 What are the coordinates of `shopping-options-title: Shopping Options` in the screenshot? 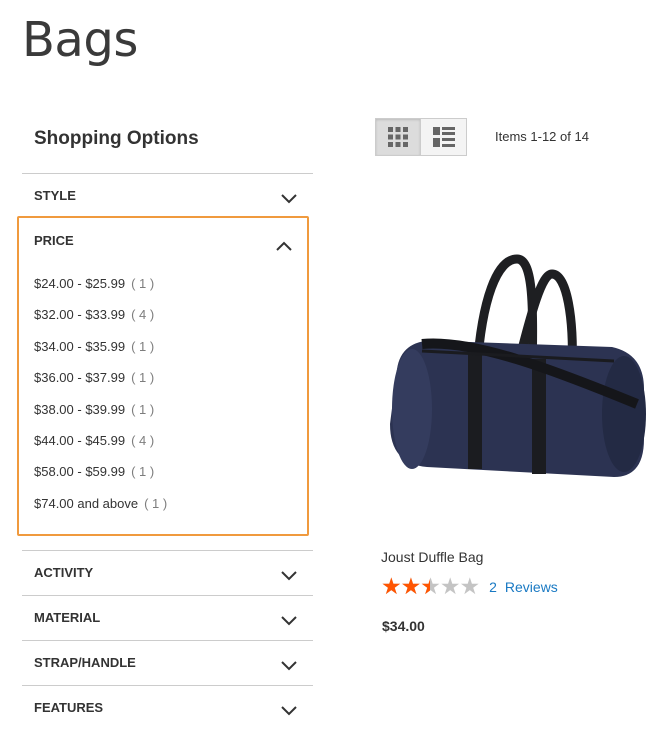 It's located at (116, 138).